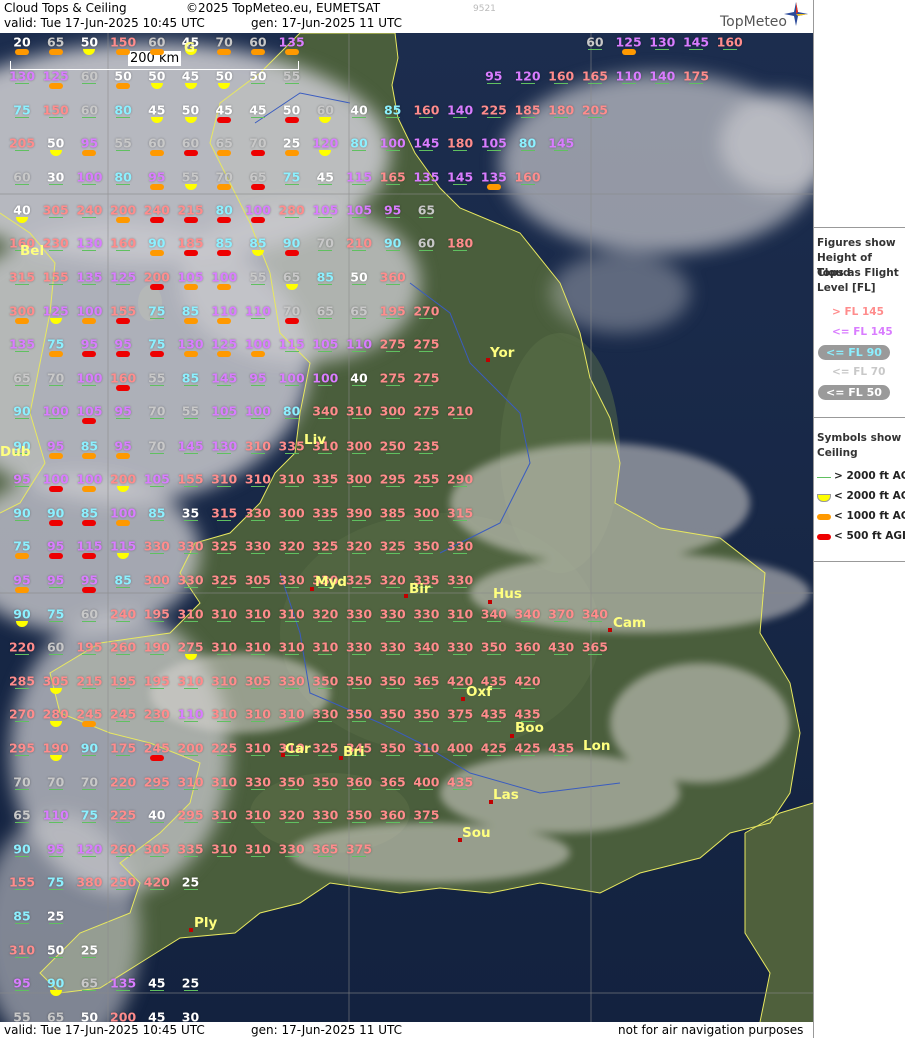 This screenshot has height=1038, width=905. Describe the element at coordinates (392, 446) in the screenshot. I see `cloud-top-value: 250` at that location.